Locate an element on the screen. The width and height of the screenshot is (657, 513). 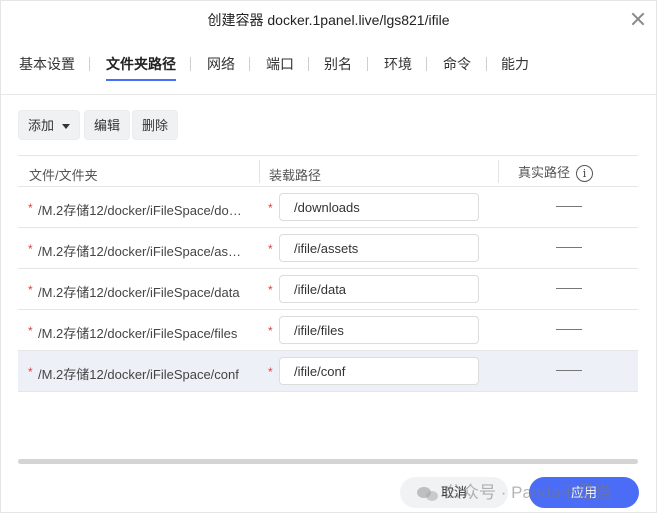
tab-basic-settings: 基本设置 is located at coordinates (47, 64).